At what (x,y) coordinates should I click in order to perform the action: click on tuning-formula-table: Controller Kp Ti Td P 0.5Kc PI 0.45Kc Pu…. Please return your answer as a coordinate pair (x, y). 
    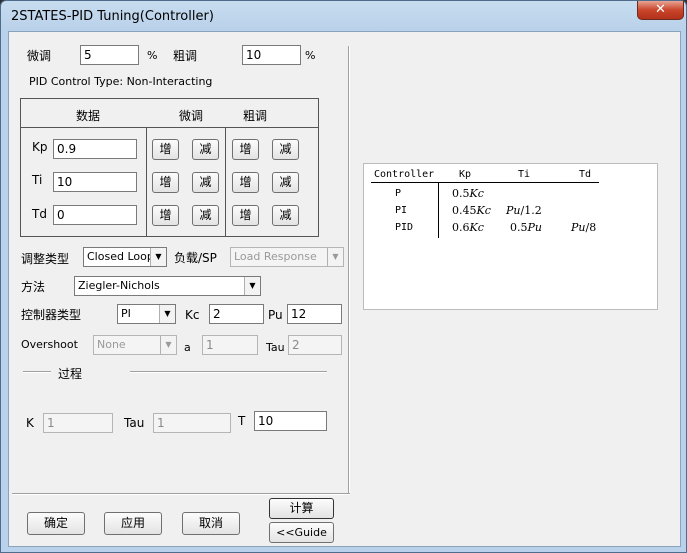
    Looking at the image, I should click on (510, 236).